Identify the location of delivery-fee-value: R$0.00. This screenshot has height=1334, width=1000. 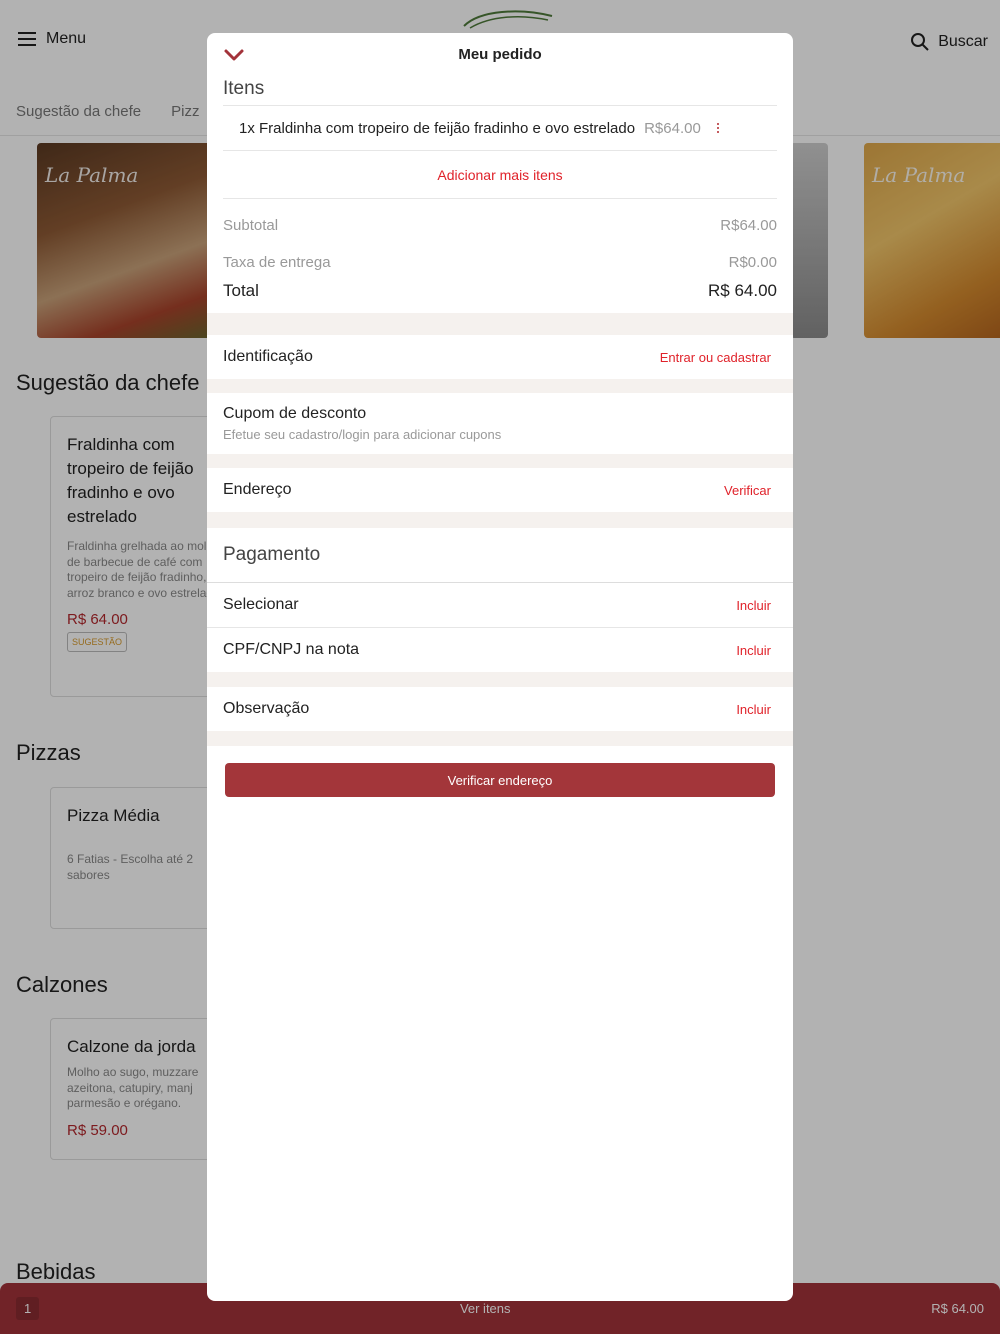
(752, 262).